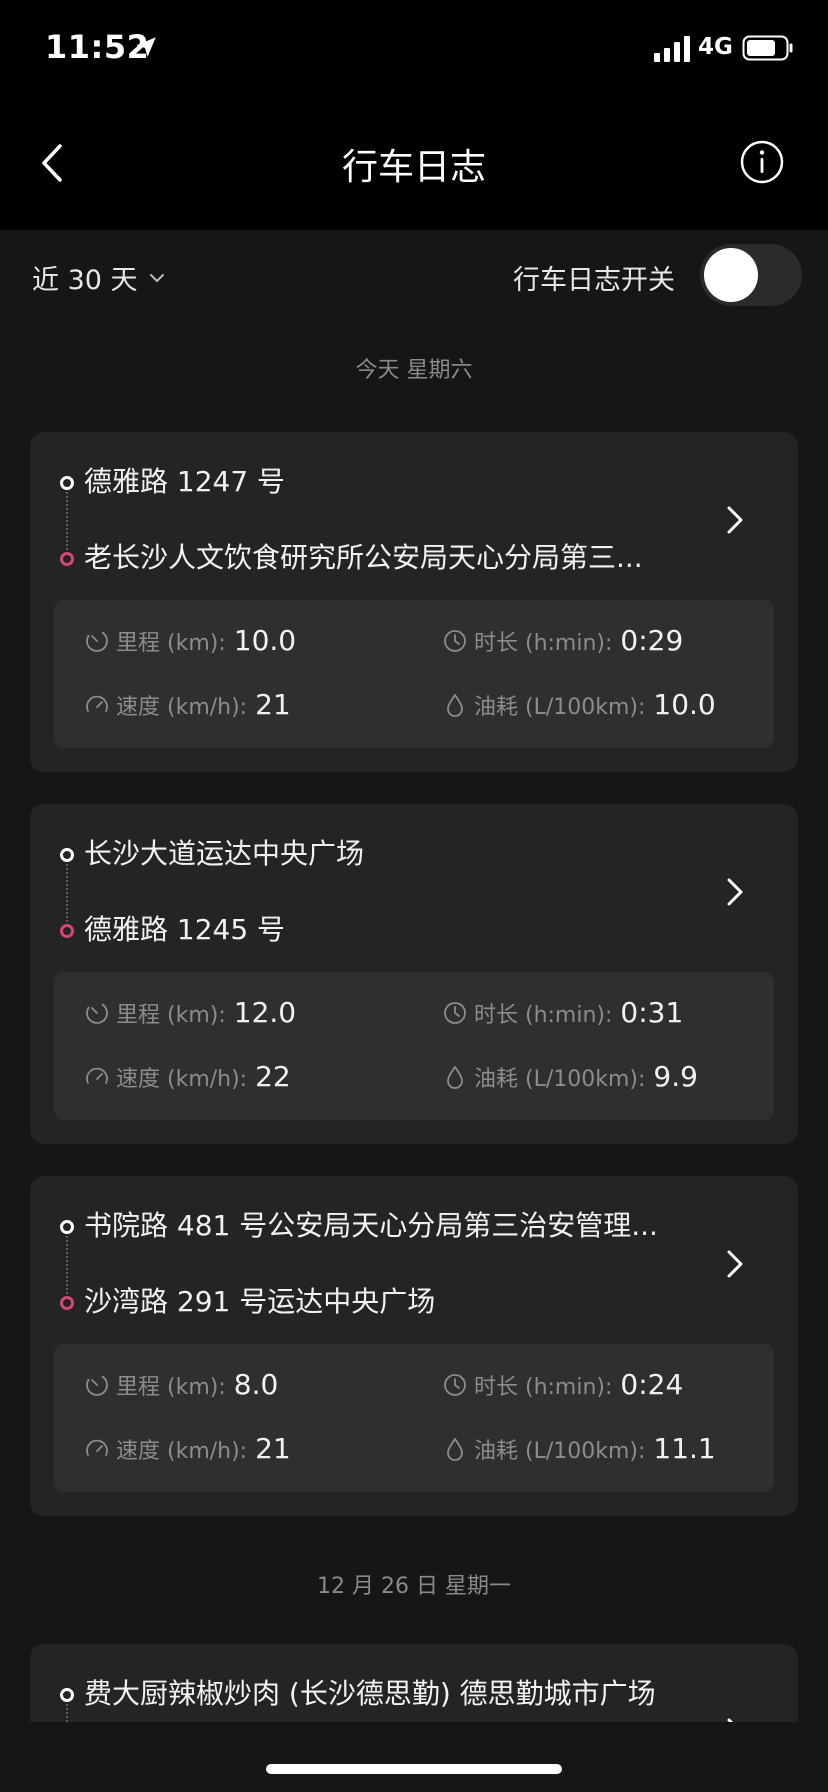 The image size is (828, 1792). What do you see at coordinates (224, 853) in the screenshot?
I see `trip-start-address: 长沙大道运达中央广场` at bounding box center [224, 853].